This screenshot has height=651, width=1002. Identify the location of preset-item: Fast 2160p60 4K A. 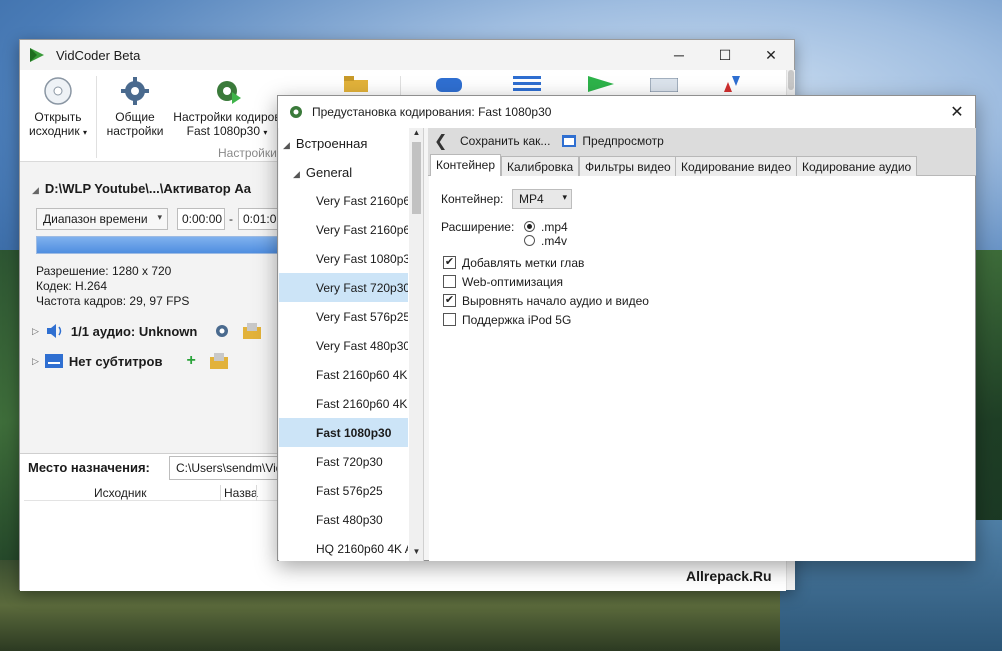
(343, 374).